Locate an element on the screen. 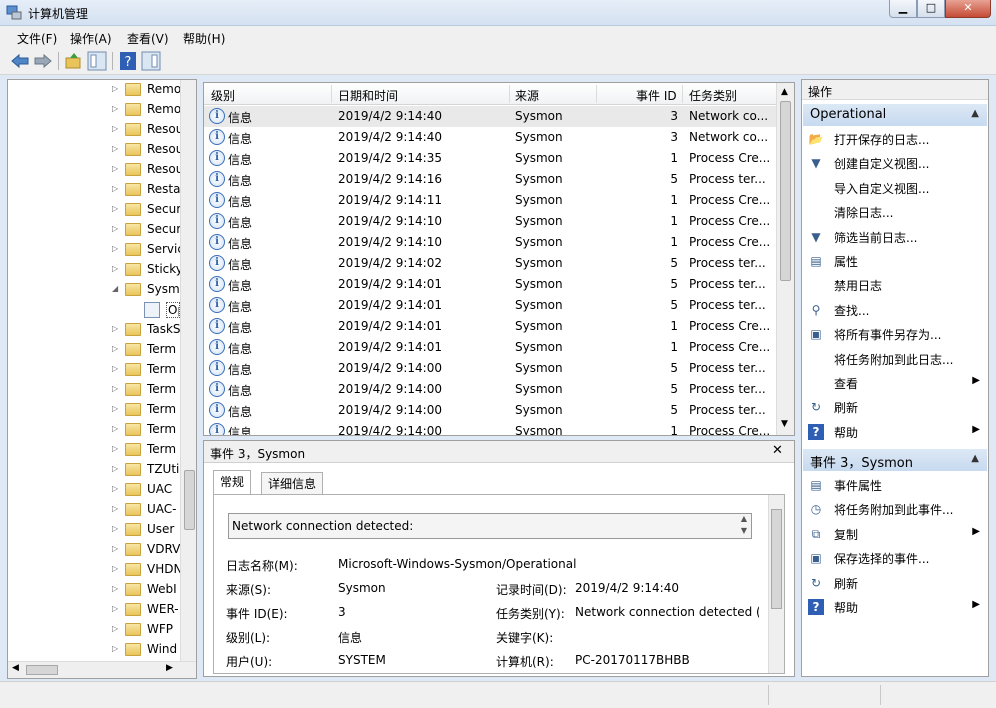  close-button: ✕ is located at coordinates (968, 9).